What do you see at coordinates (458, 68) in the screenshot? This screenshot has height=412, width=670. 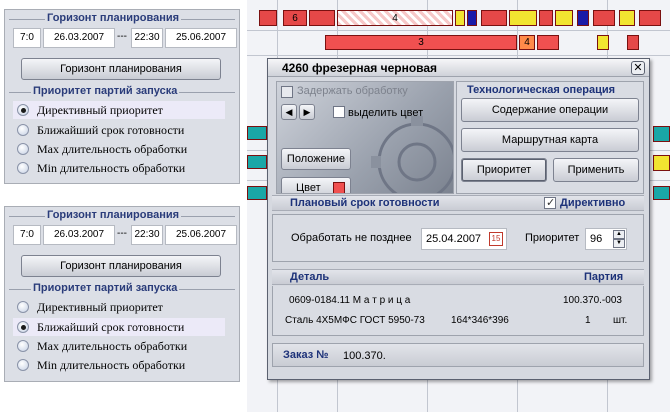 I see `dialog-title: 4260 фрезерная черновая` at bounding box center [458, 68].